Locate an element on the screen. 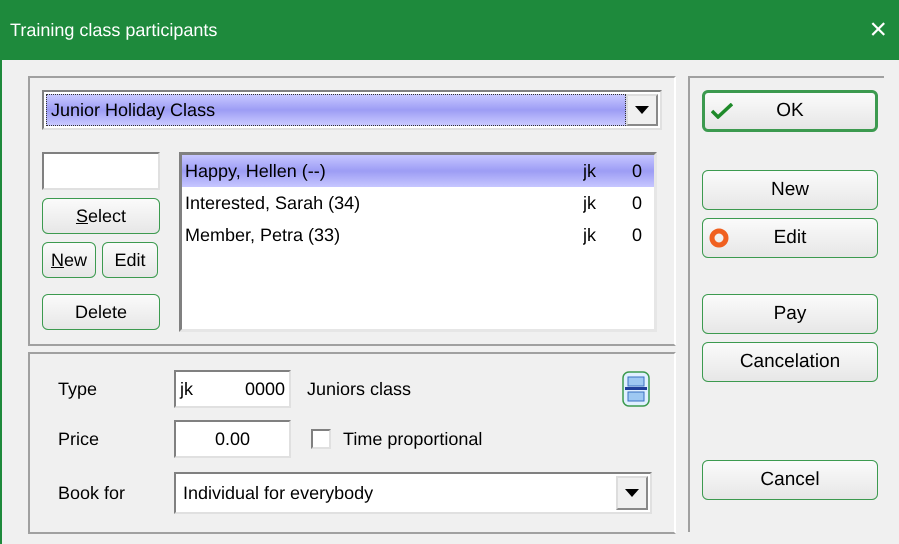 The image size is (899, 544). select-button: Select is located at coordinates (101, 216).